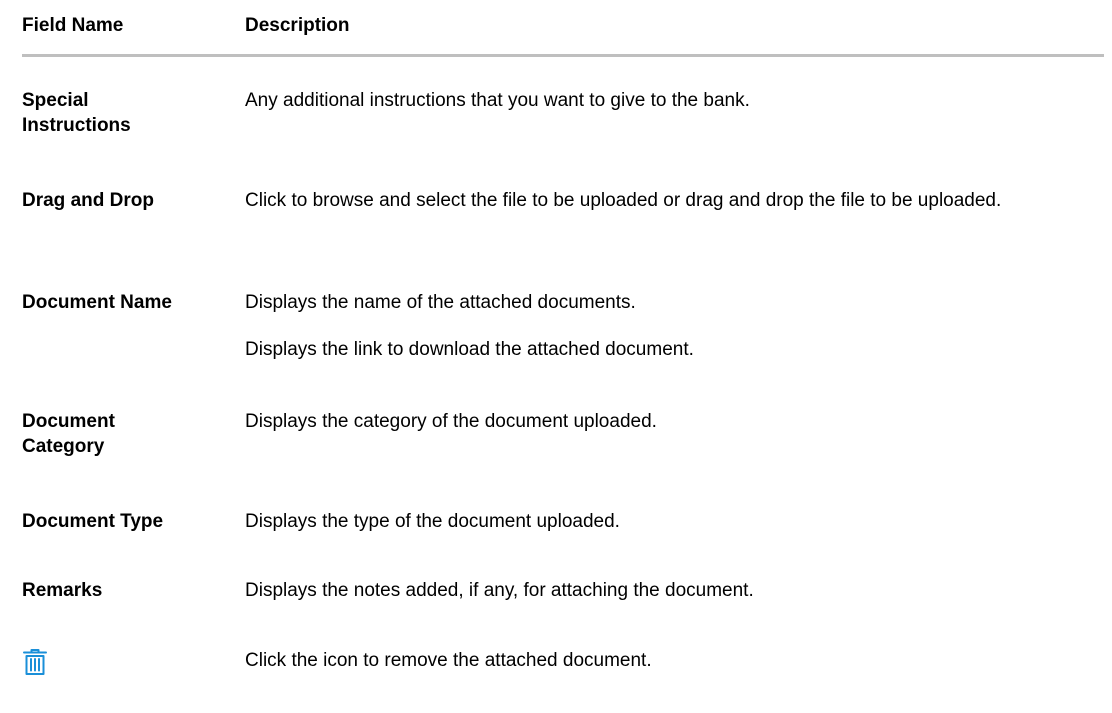 This screenshot has height=713, width=1112. I want to click on header-description: Description, so click(297, 25).